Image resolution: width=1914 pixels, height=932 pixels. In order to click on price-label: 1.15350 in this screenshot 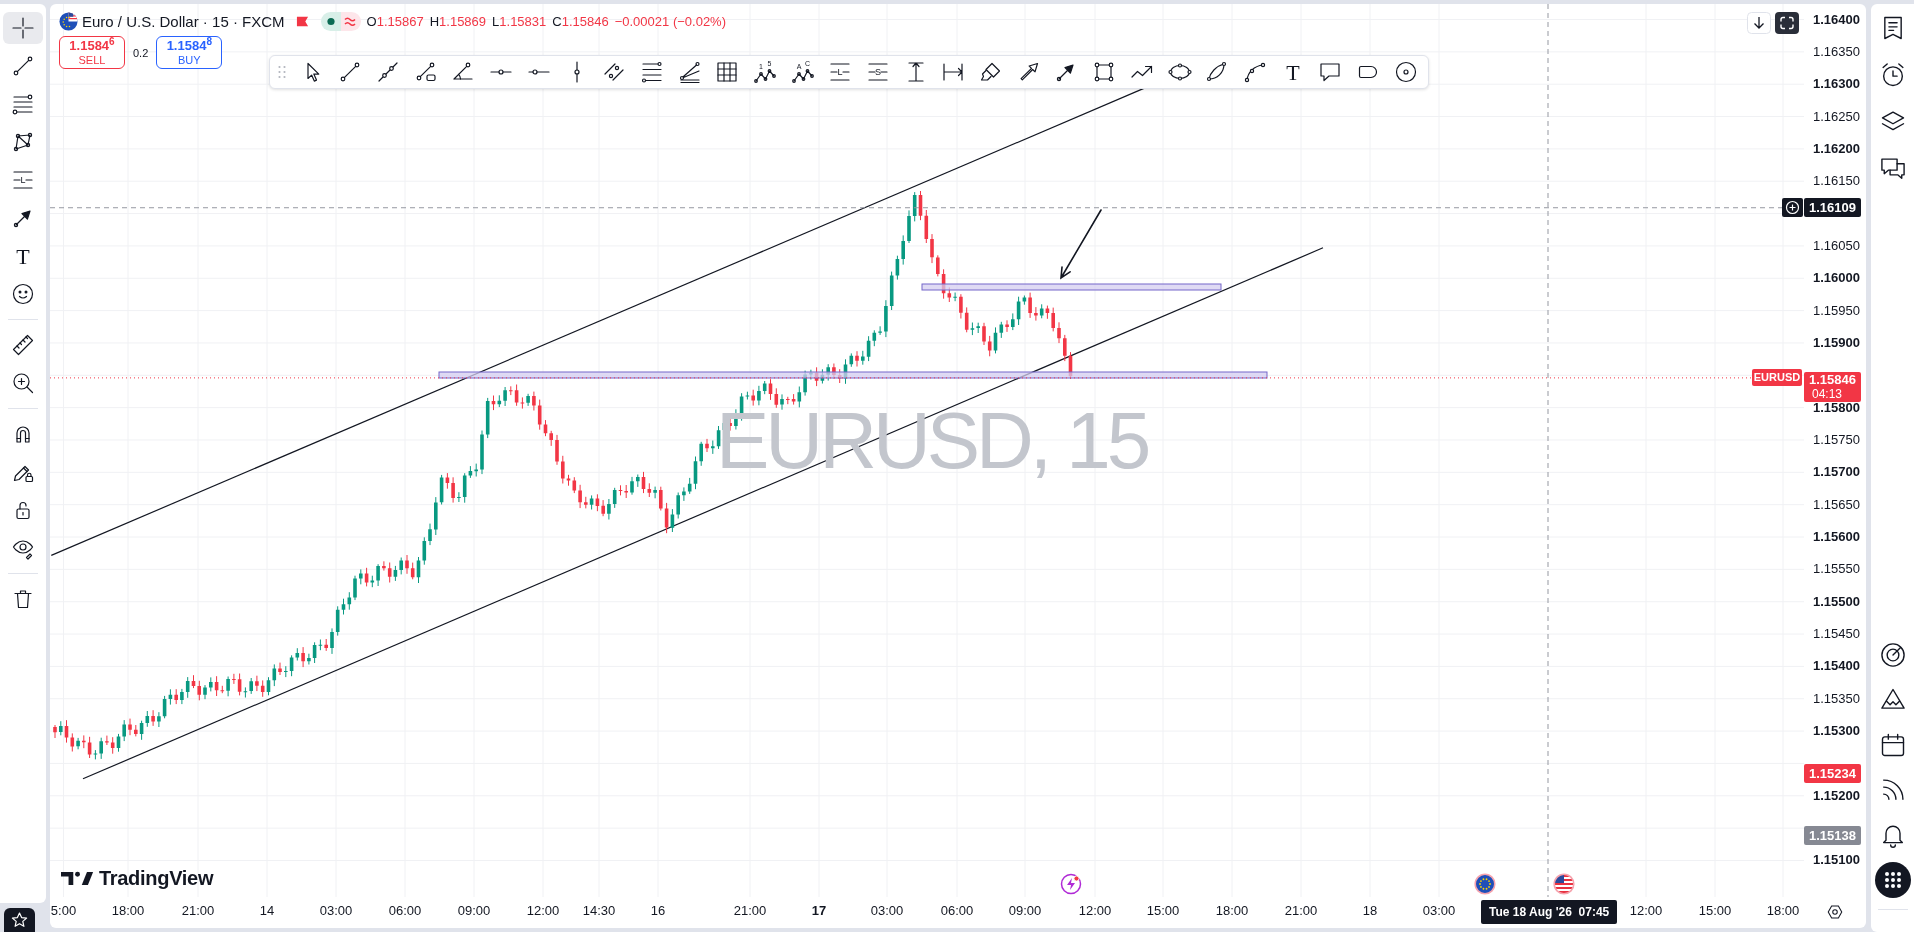, I will do `click(1836, 698)`.